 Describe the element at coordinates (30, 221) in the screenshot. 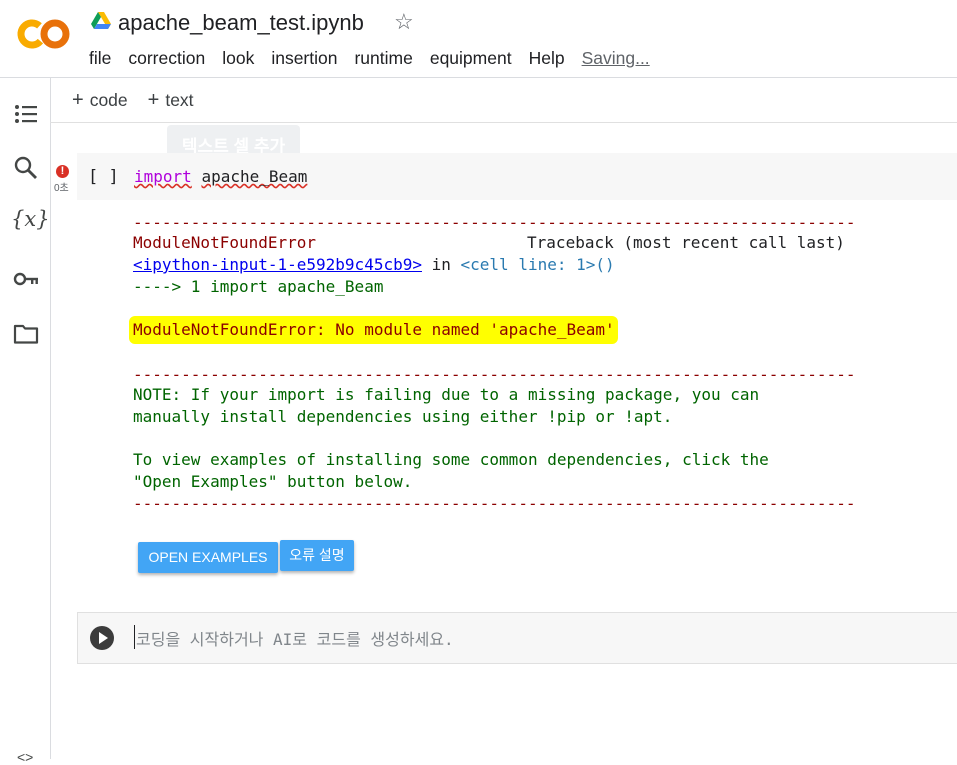

I see `variables-icon: {x}` at that location.